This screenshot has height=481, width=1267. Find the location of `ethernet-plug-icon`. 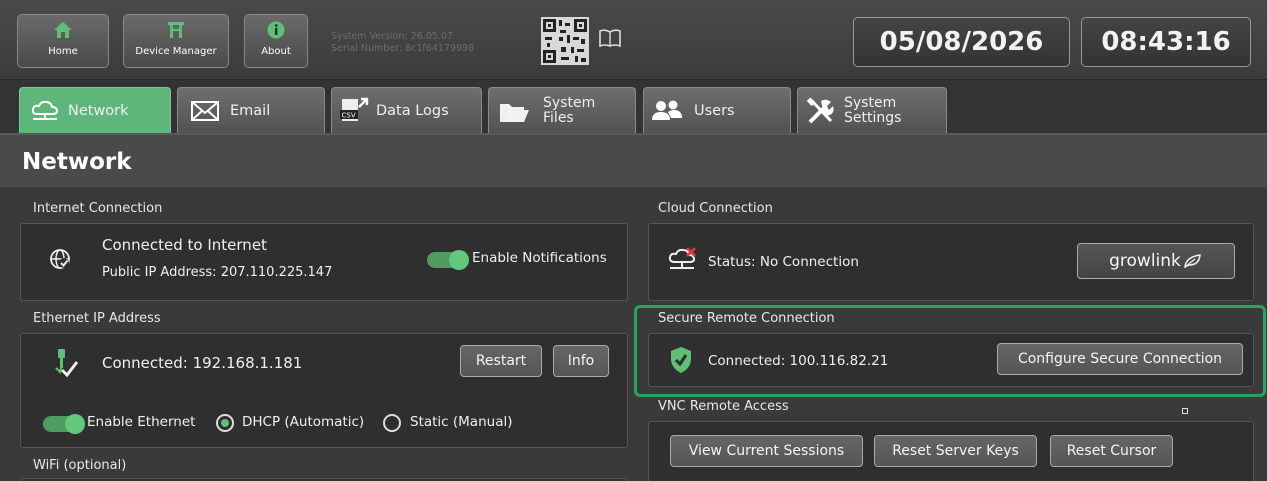

ethernet-plug-icon is located at coordinates (67, 363).